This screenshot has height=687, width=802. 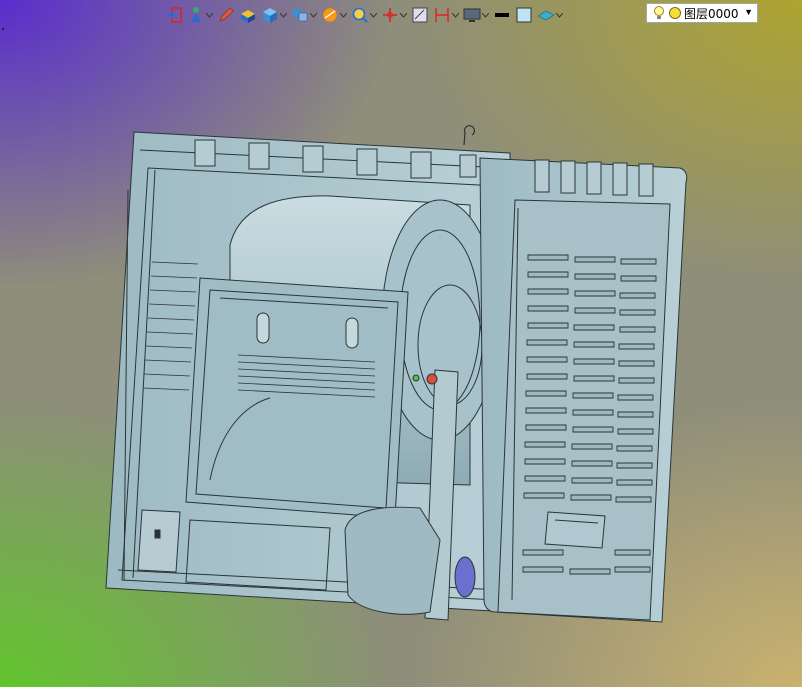 I want to click on section-view-button, so click(x=420, y=15).